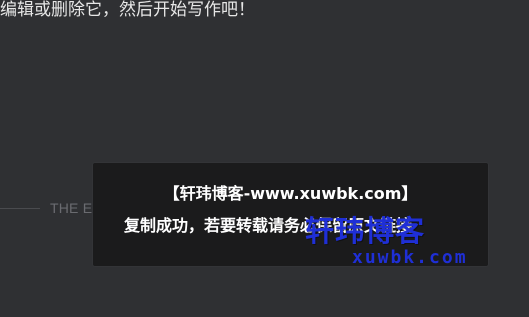 The width and height of the screenshot is (529, 317). I want to click on toast-message: 复制成功，若要转载请务必保留原文链接, so click(268, 225).